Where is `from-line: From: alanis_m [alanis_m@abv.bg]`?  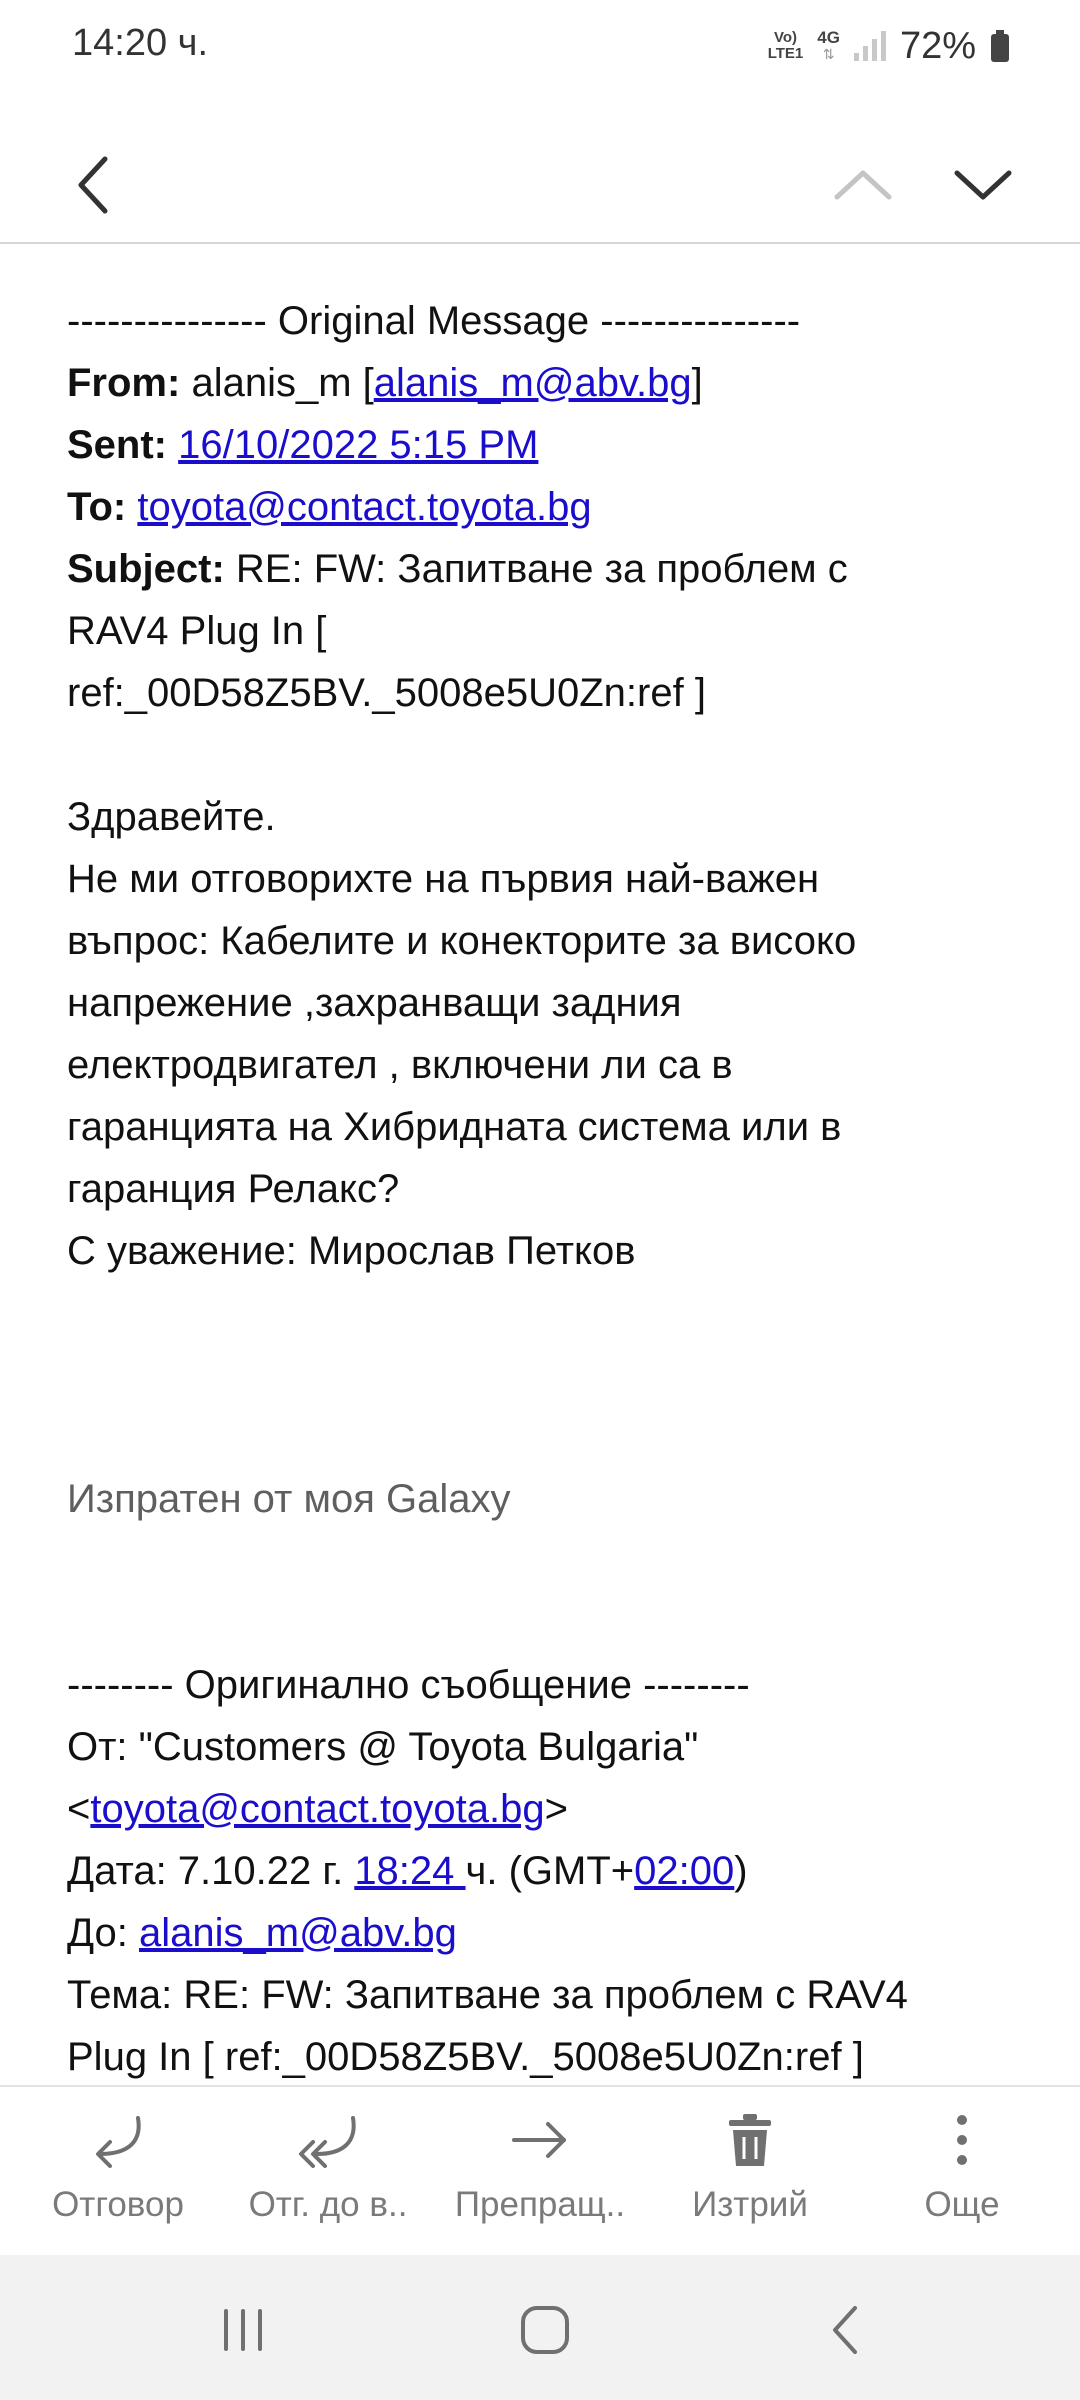 from-line: From: alanis_m [alanis_m@abv.bg] is located at coordinates (547, 383).